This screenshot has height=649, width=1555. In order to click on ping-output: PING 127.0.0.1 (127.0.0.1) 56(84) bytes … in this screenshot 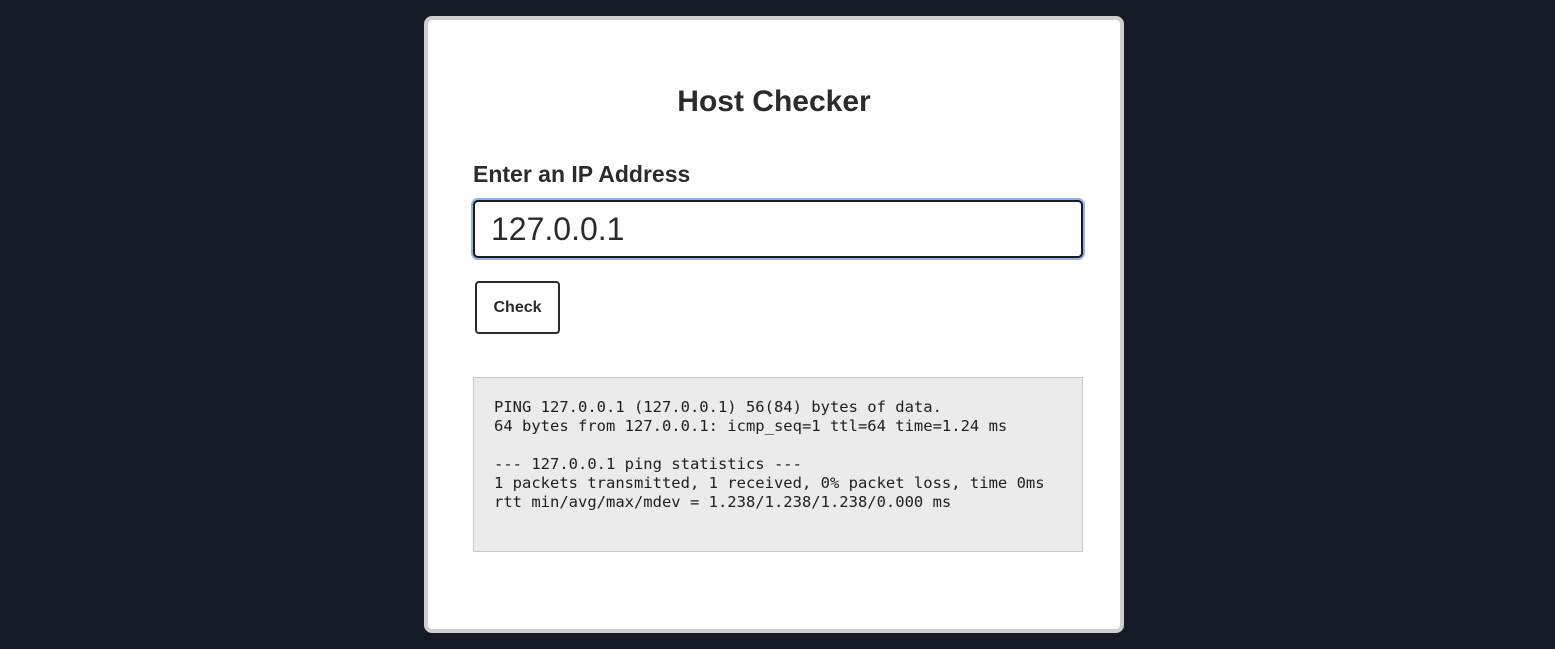, I will do `click(778, 464)`.